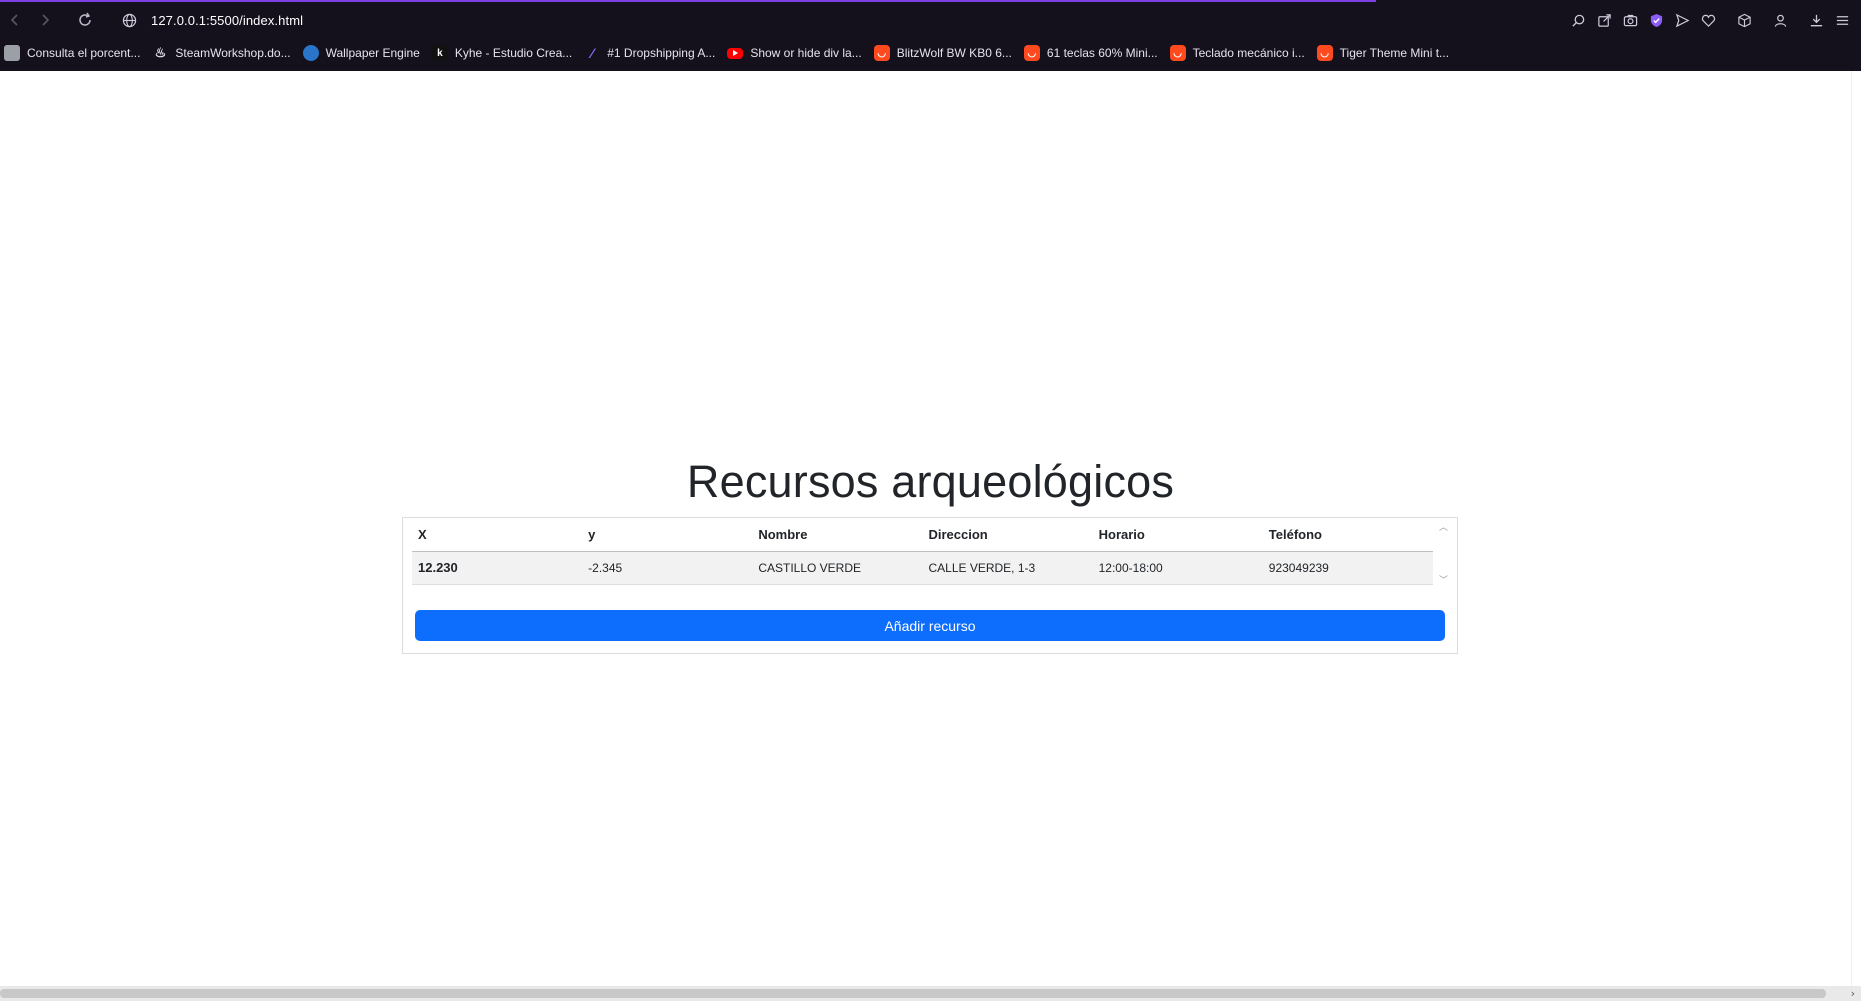  I want to click on menu-icon, so click(1842, 20).